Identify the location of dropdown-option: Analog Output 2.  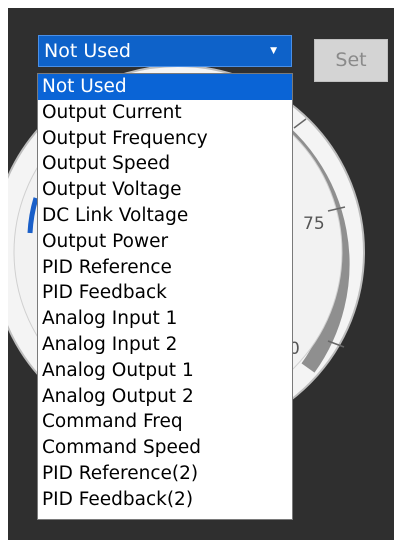
(165, 397).